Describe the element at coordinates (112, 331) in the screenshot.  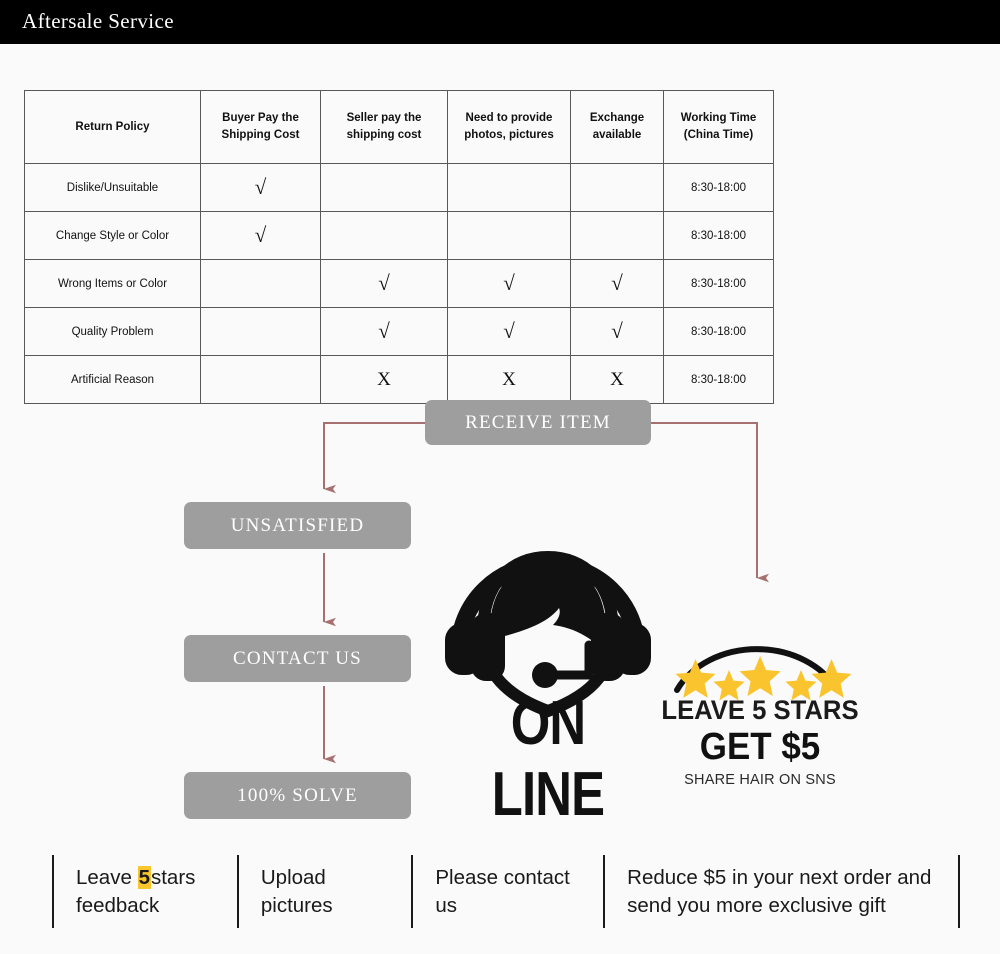
I see `cell-reason: Quality Problem` at that location.